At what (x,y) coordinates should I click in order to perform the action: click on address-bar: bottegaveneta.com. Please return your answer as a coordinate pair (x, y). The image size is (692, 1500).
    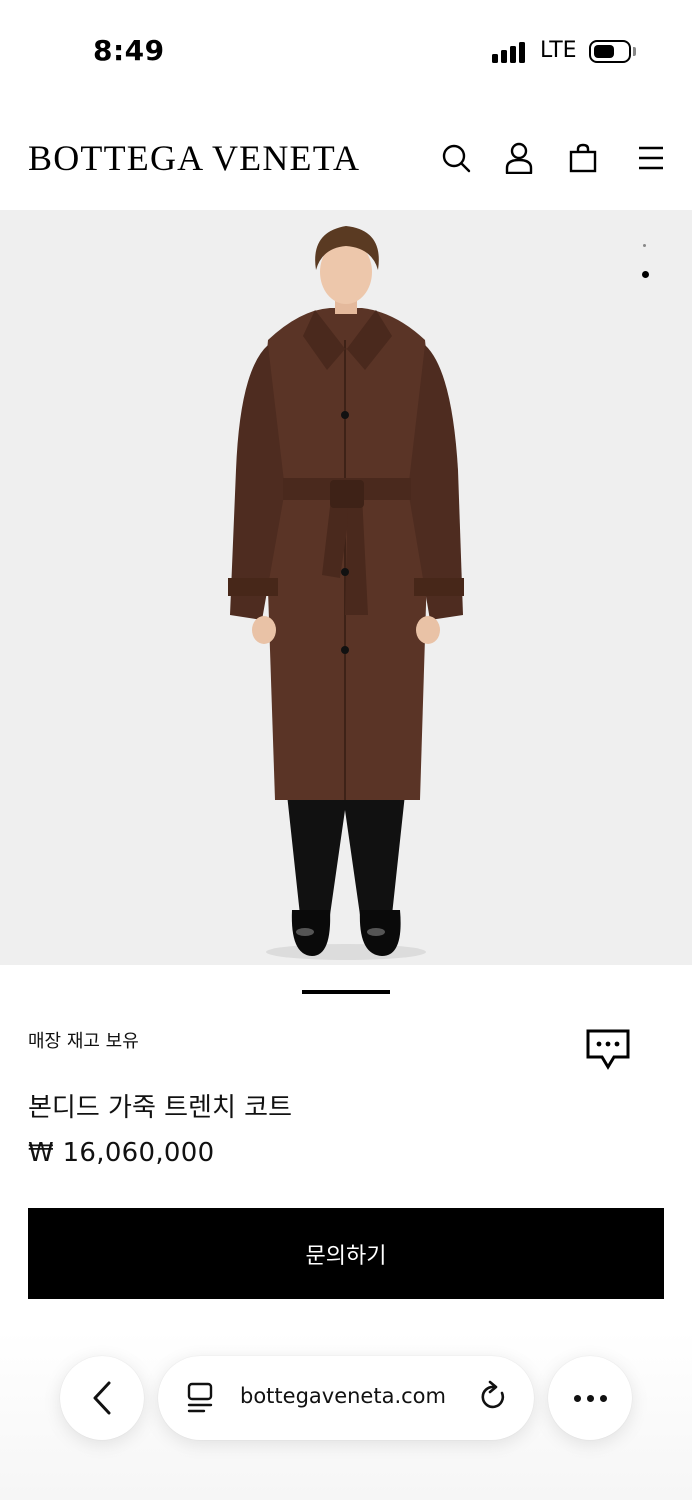
    Looking at the image, I should click on (346, 1398).